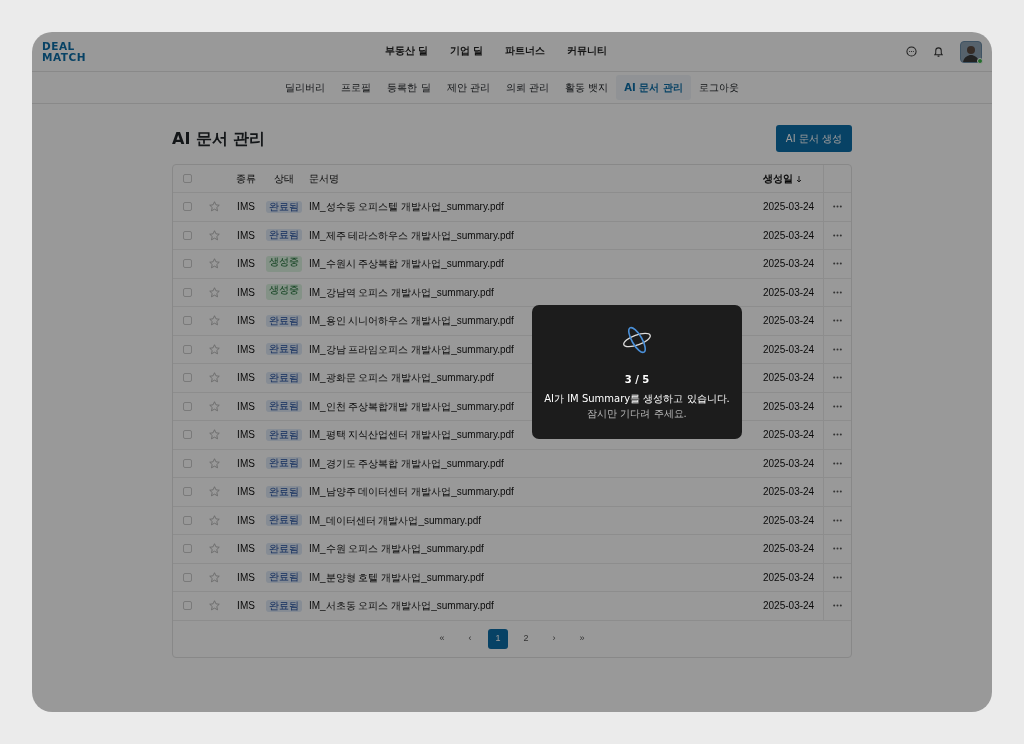 The width and height of the screenshot is (1024, 744). I want to click on tab: 로그아웃, so click(718, 87).